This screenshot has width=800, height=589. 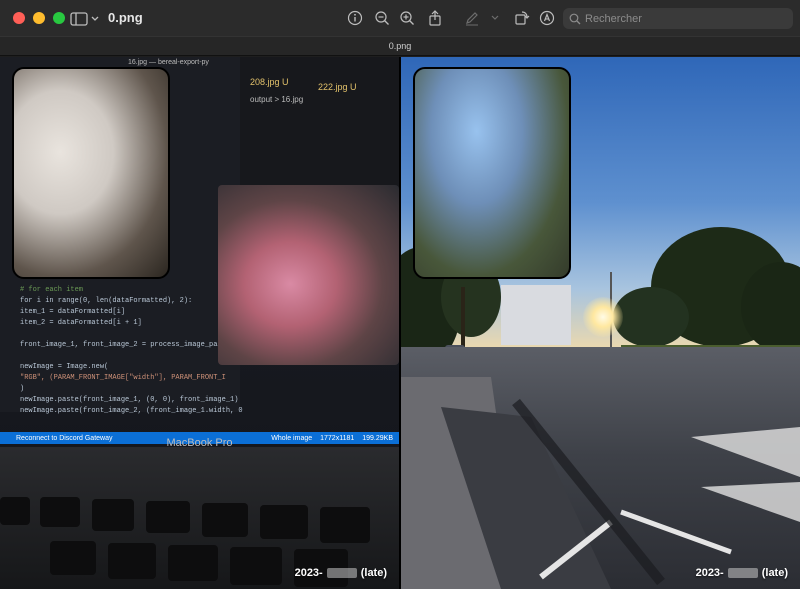 I want to click on editor-title: 16.jpg — bereal-export-py, so click(x=168, y=62).